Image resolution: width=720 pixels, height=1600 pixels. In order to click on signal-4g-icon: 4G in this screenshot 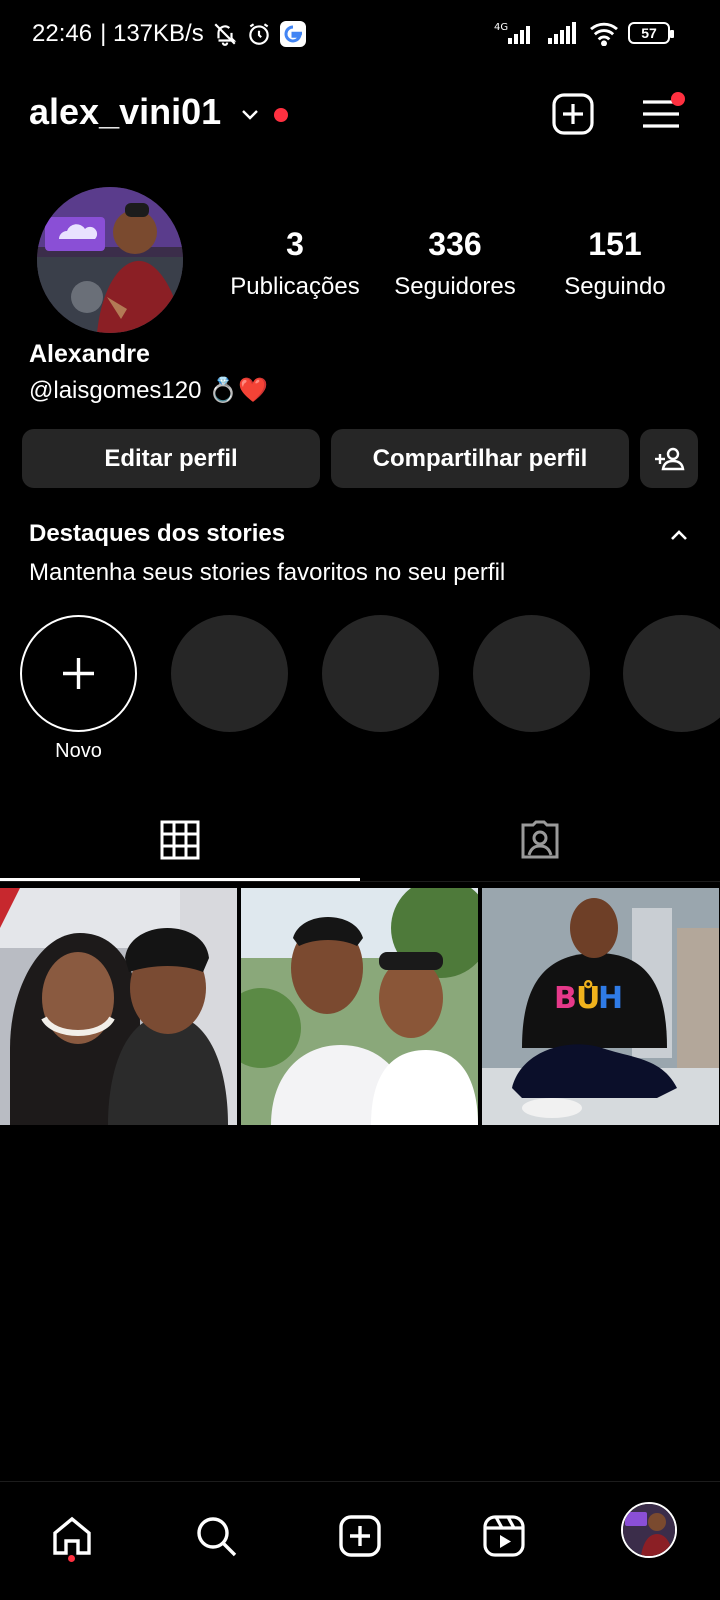, I will do `click(512, 33)`.